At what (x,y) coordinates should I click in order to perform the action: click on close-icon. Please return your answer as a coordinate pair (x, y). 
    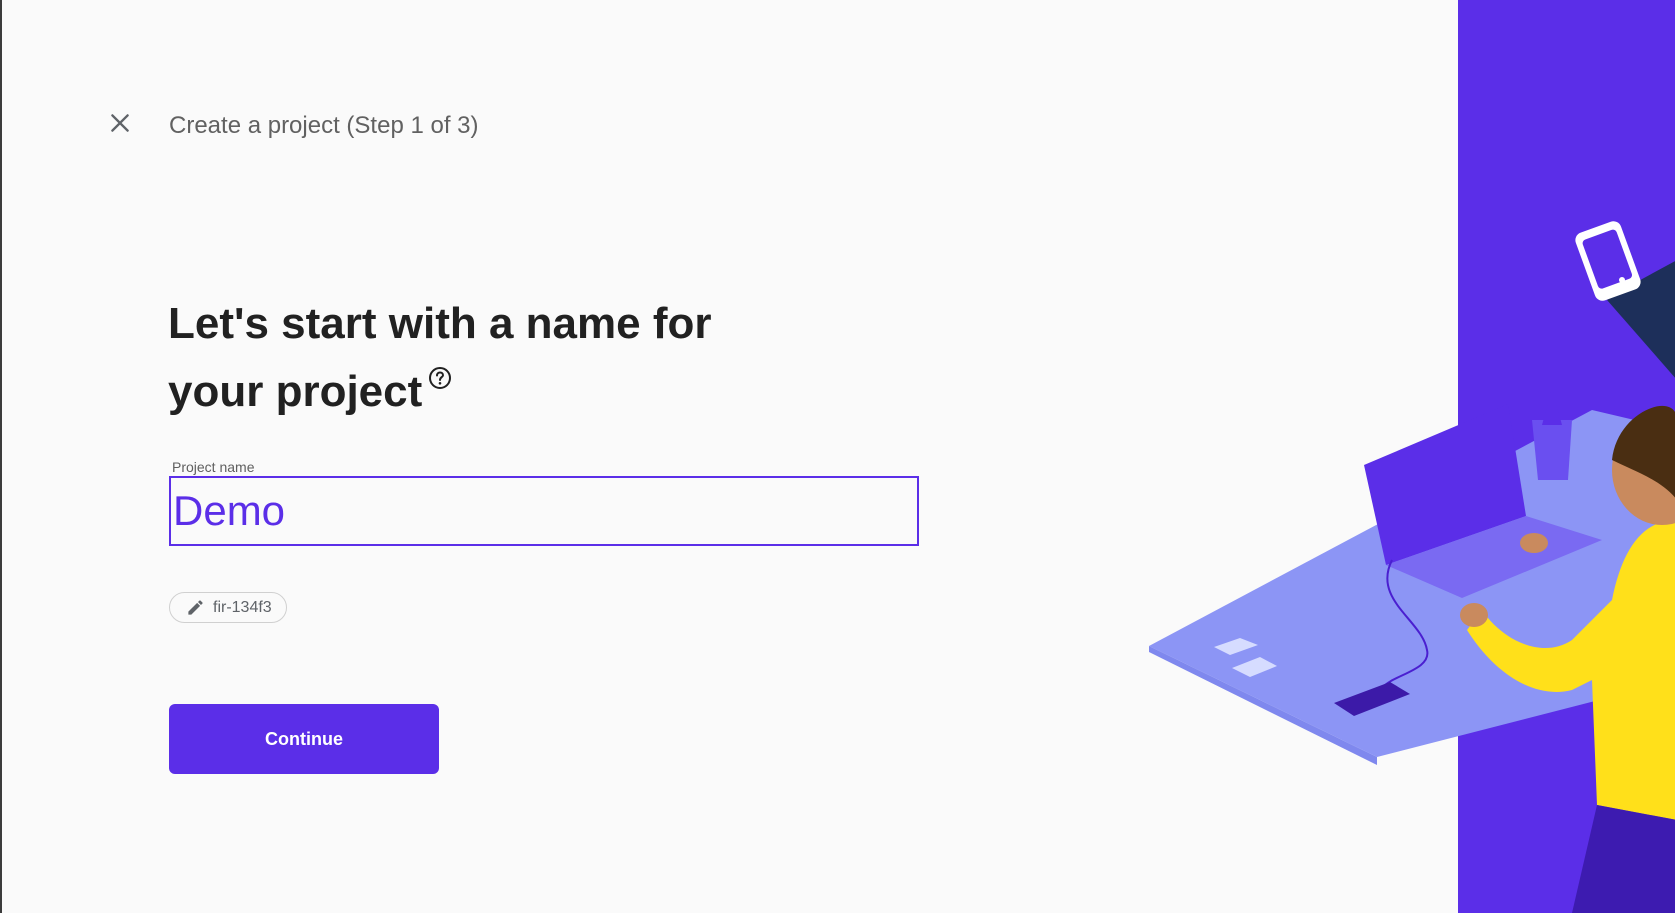
    Looking at the image, I should click on (120, 123).